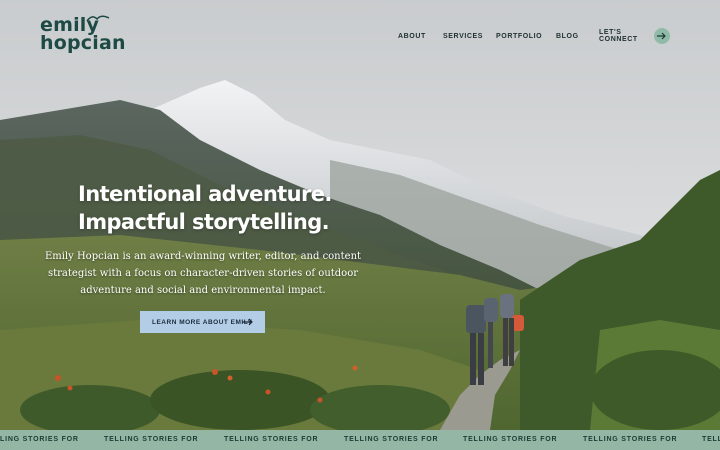 The width and height of the screenshot is (720, 450). Describe the element at coordinates (412, 36) in the screenshot. I see `nav-about: ABOUT` at that location.